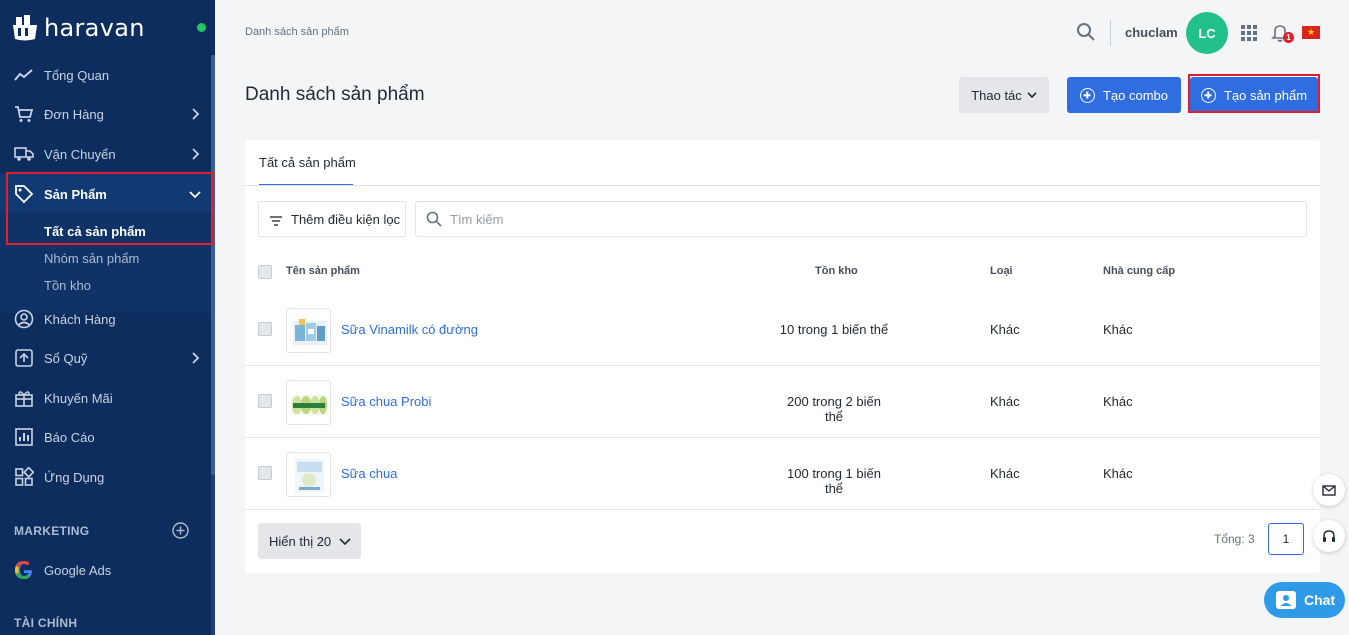 The width and height of the screenshot is (1349, 635). Describe the element at coordinates (24, 477) in the screenshot. I see `apps-grid-icon` at that location.